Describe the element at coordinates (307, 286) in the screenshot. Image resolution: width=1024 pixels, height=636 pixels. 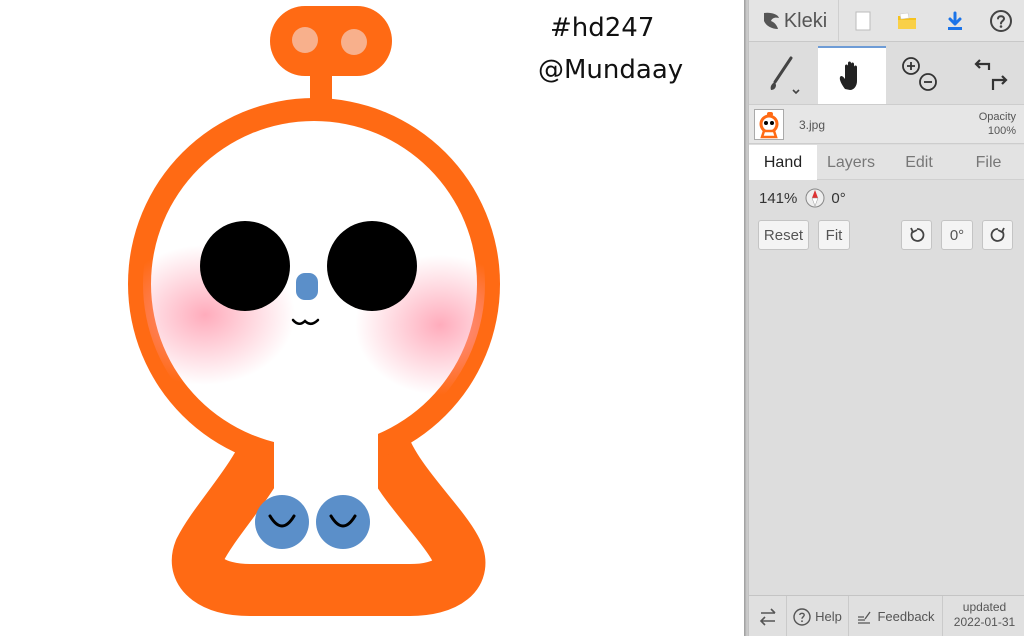
I see `nose` at that location.